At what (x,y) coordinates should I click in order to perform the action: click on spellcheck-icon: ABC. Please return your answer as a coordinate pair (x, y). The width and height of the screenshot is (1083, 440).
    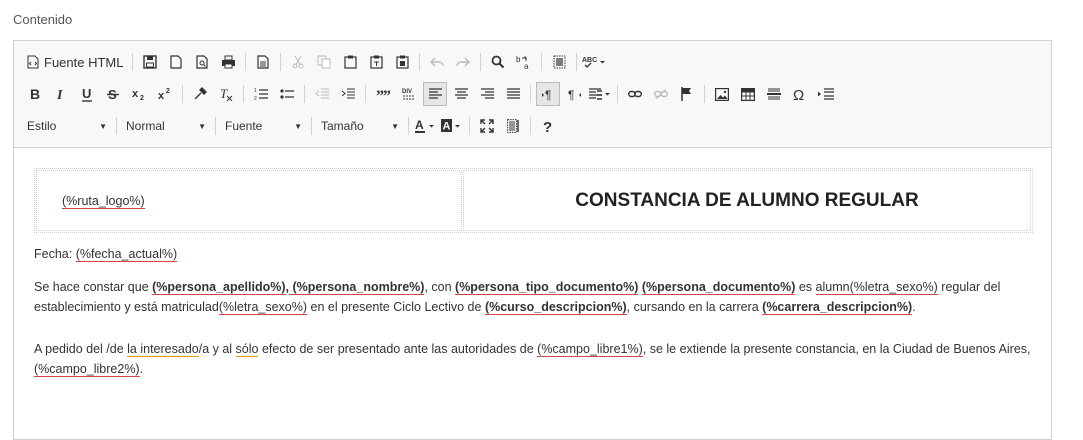
    Looking at the image, I should click on (594, 62).